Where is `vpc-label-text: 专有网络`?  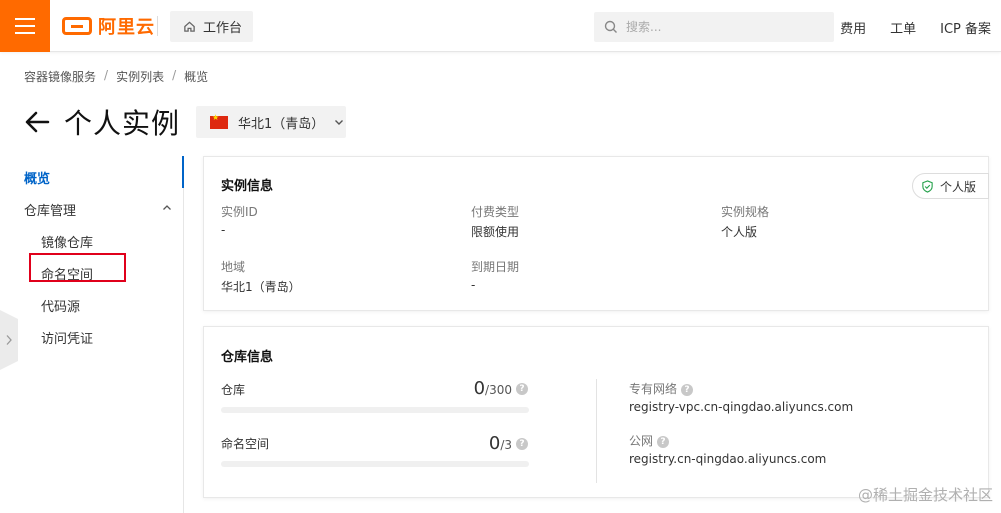 vpc-label-text: 专有网络 is located at coordinates (653, 389).